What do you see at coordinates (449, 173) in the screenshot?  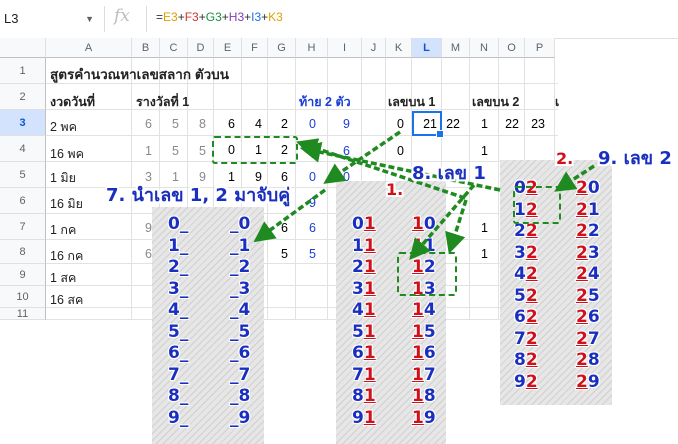 I see `annotation-step-8: 8. เลข 1` at bounding box center [449, 173].